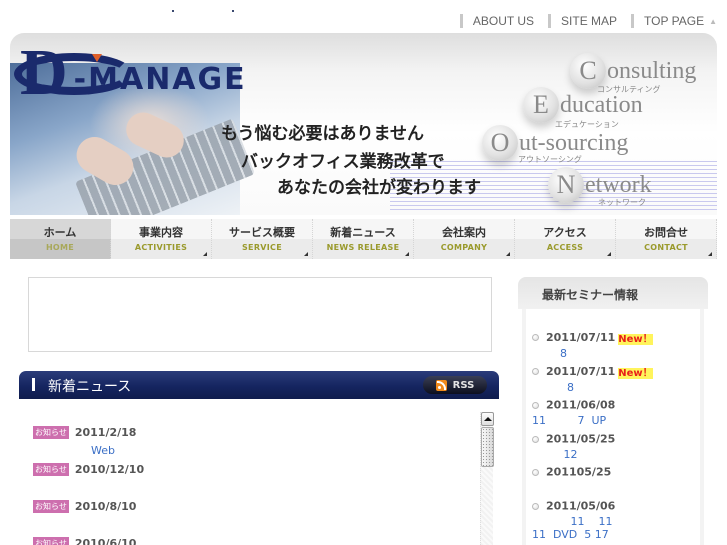 The height and width of the screenshot is (545, 727). Describe the element at coordinates (60, 232) in the screenshot. I see `nav-label-jp: ホーム` at that location.